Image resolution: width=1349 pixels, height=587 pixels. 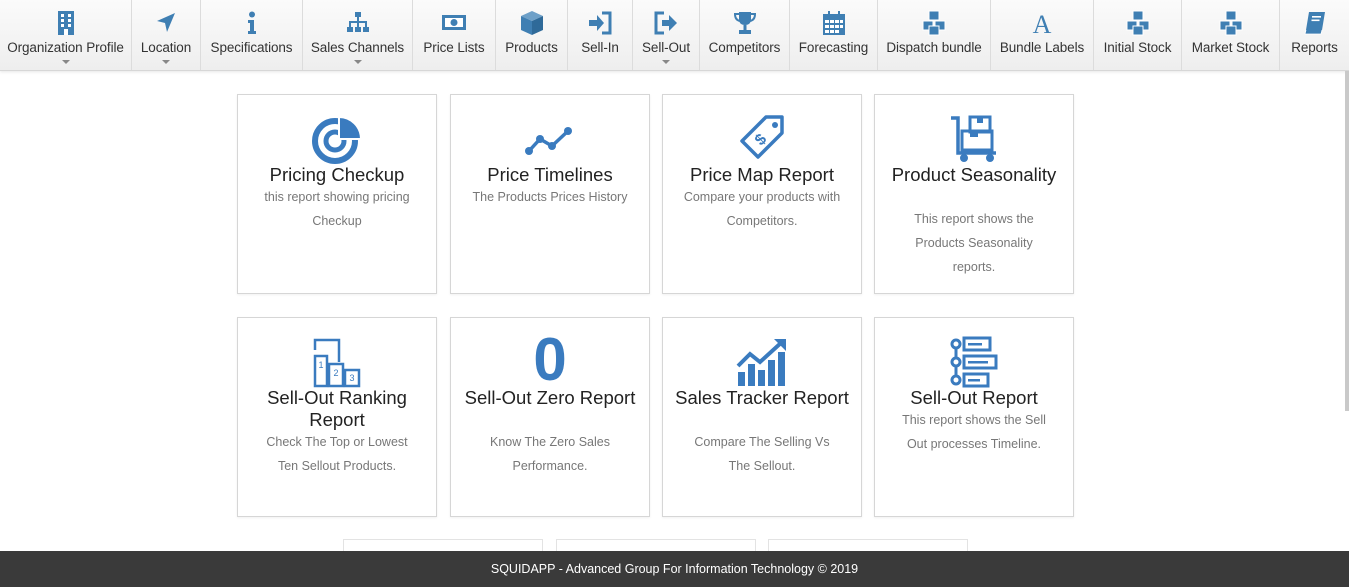 What do you see at coordinates (351, 378) in the screenshot?
I see `svg-text: 3` at bounding box center [351, 378].